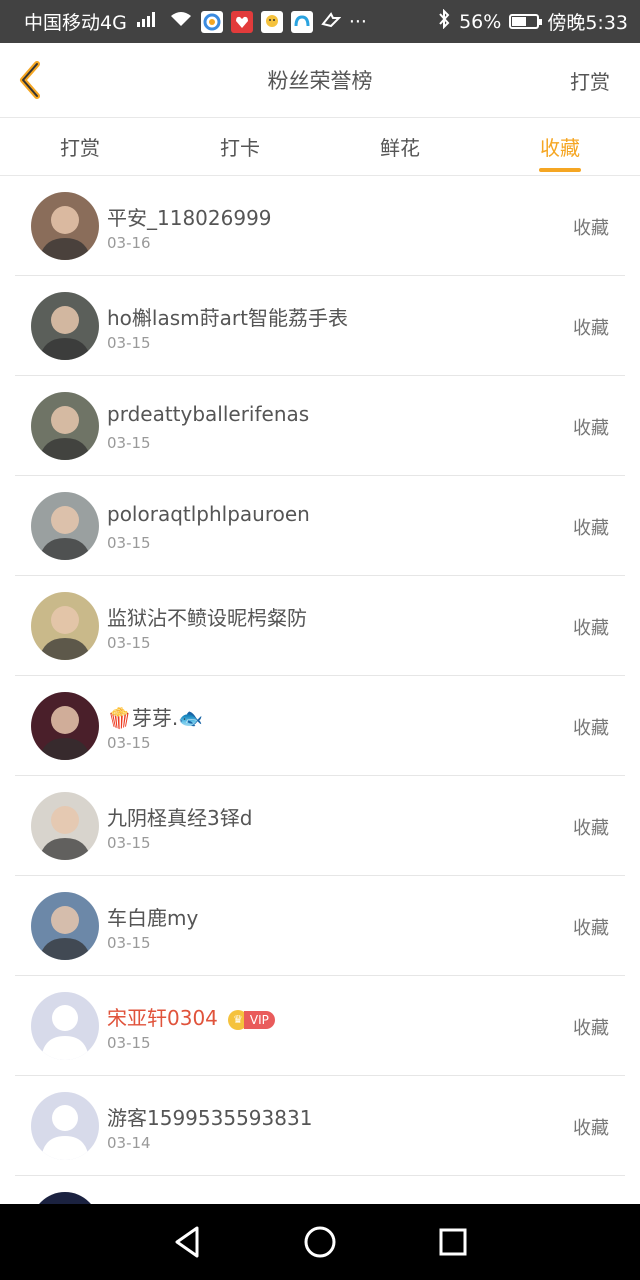  I want to click on user-name-text: 车白鹿my, so click(153, 918).